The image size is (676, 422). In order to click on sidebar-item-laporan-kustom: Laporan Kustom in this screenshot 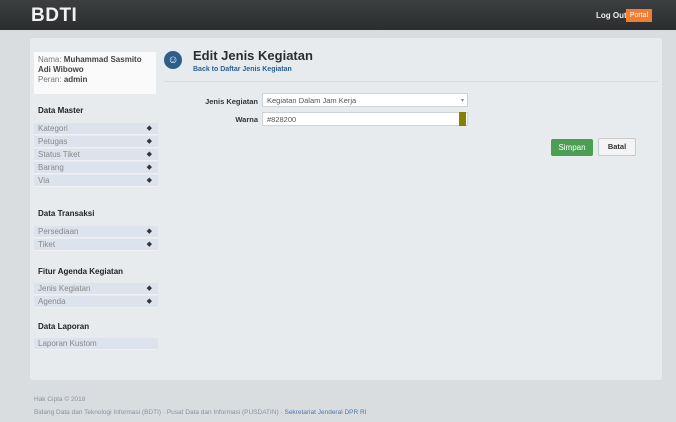, I will do `click(96, 344)`.